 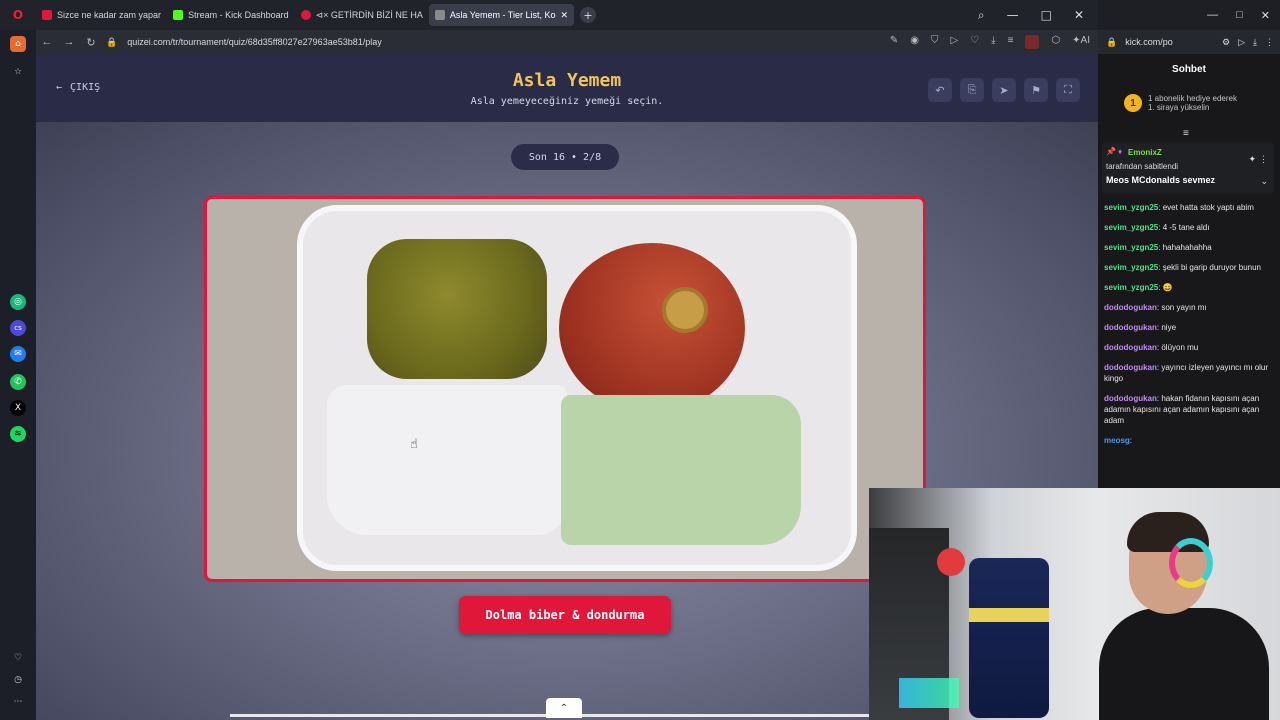 What do you see at coordinates (1142, 166) in the screenshot?
I see `pinned-by: tarafından sabitlendi` at bounding box center [1142, 166].